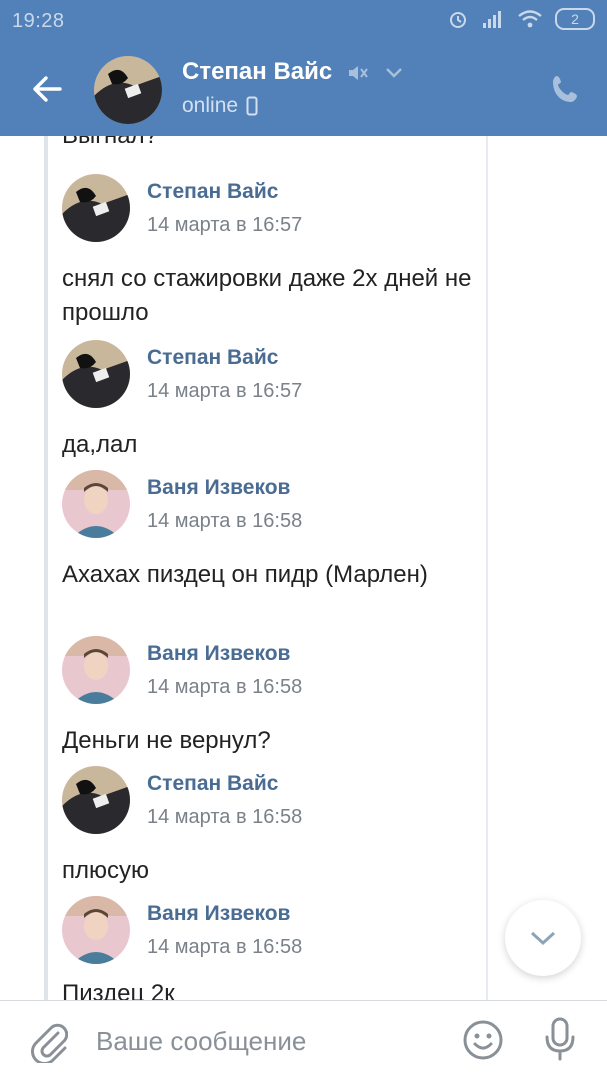  I want to click on muted-speaker-icon, so click(358, 73).